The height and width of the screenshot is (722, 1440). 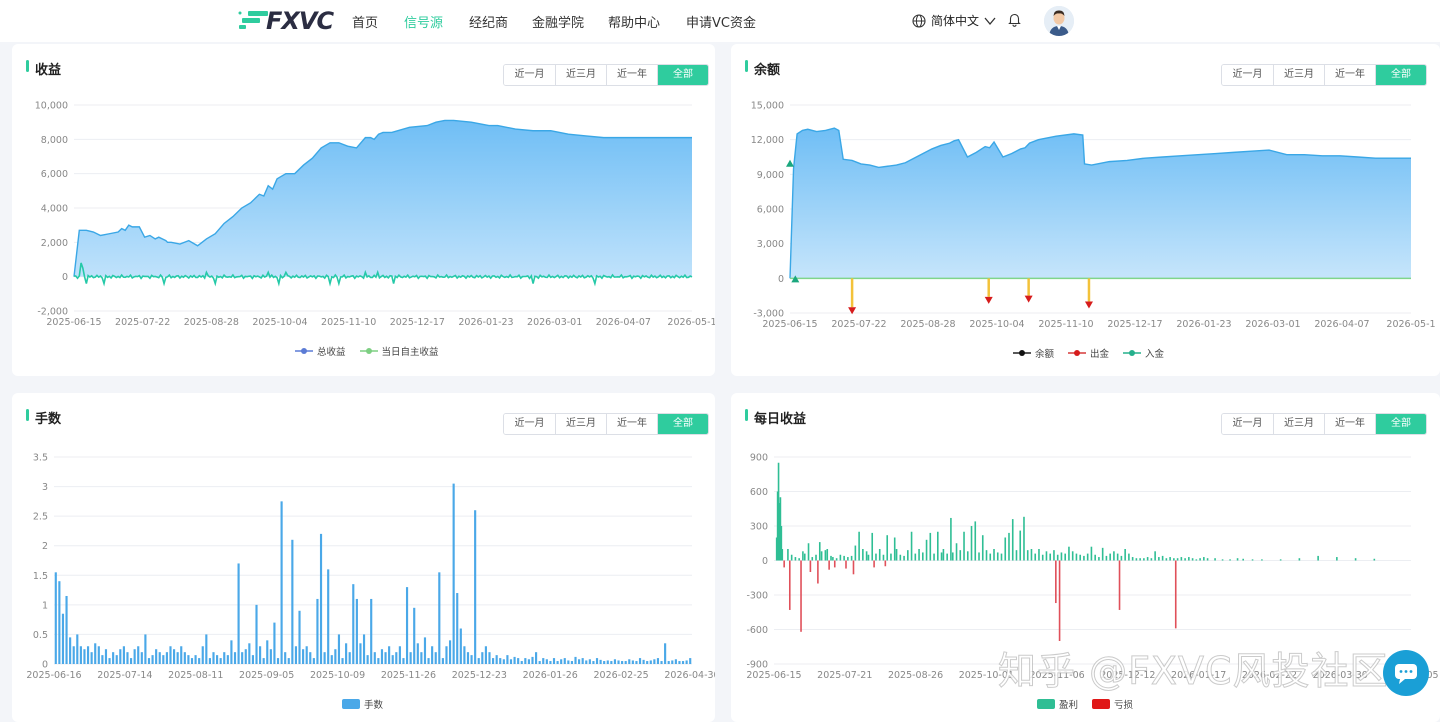 I want to click on nav-brokers: 经纪商, so click(x=488, y=21).